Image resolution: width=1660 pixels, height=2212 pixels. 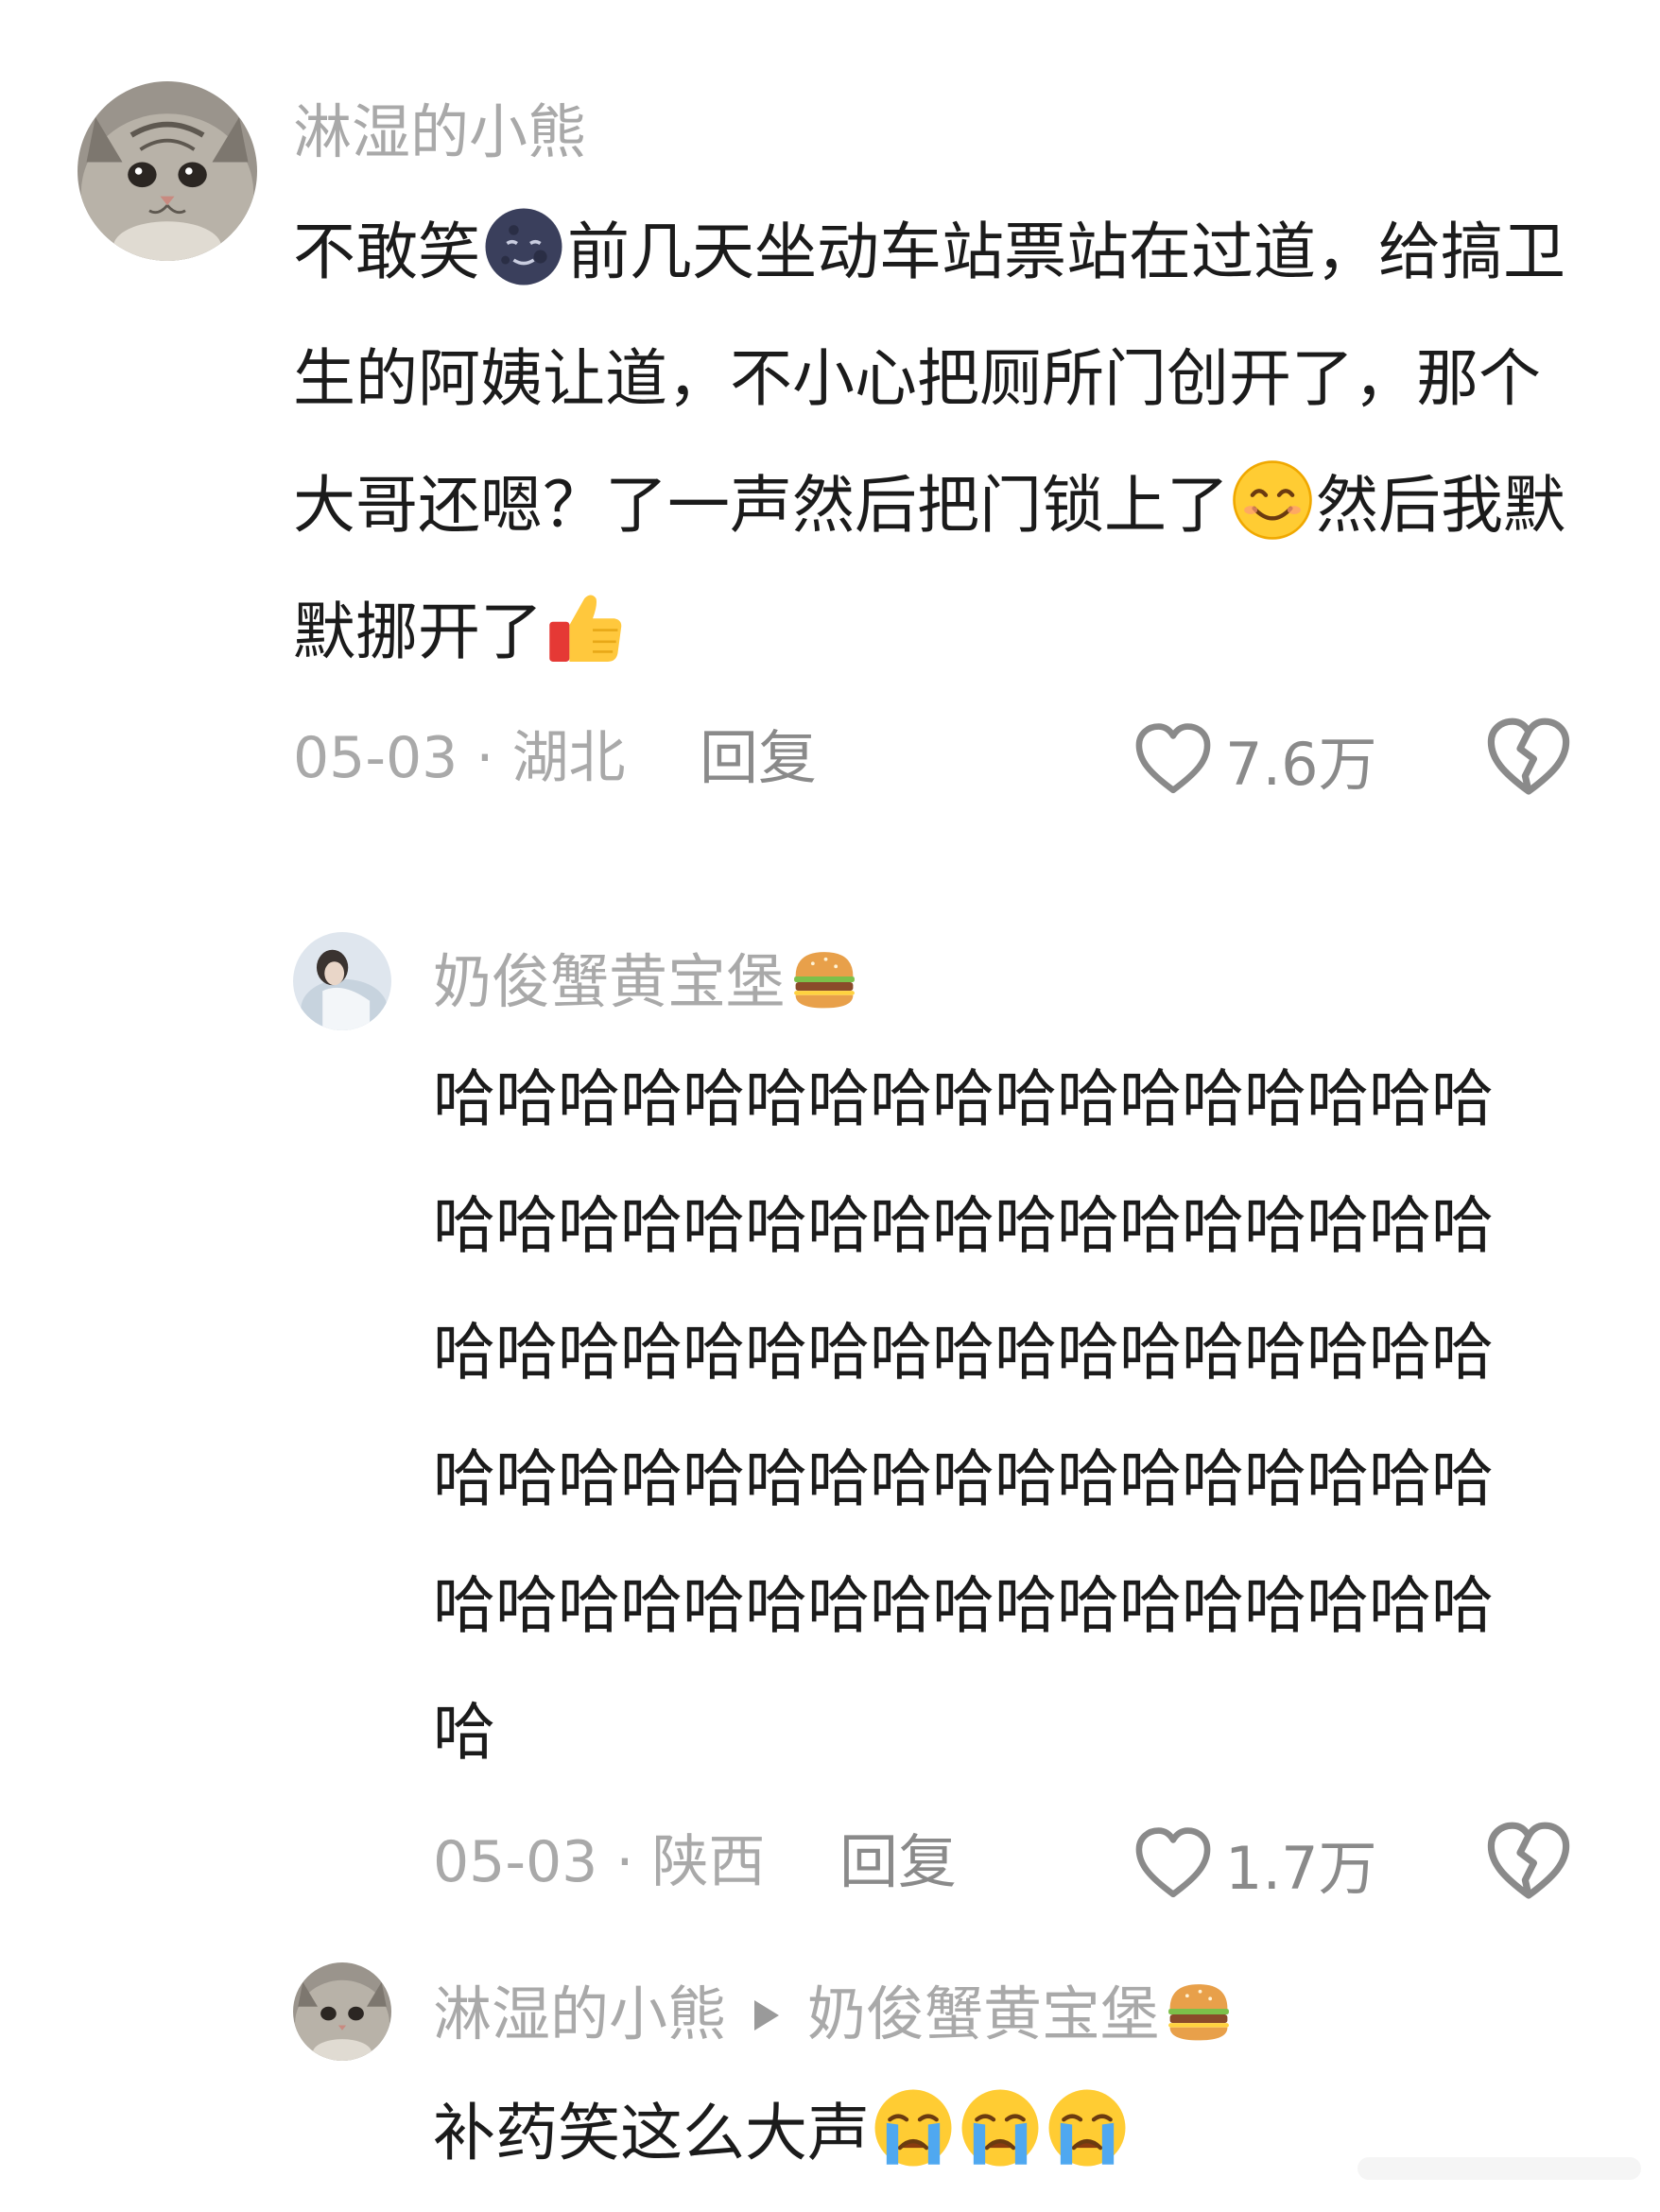 I want to click on reply2-username: 淋湿的小熊, so click(x=579, y=2013).